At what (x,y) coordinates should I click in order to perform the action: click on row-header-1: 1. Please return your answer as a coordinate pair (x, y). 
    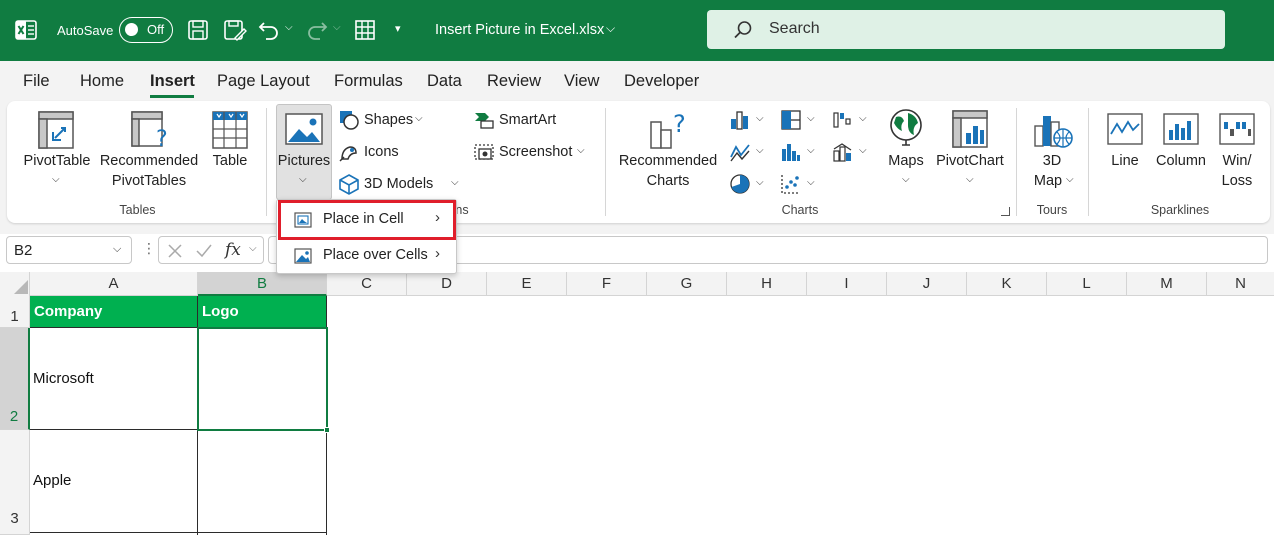
    Looking at the image, I should click on (15, 312).